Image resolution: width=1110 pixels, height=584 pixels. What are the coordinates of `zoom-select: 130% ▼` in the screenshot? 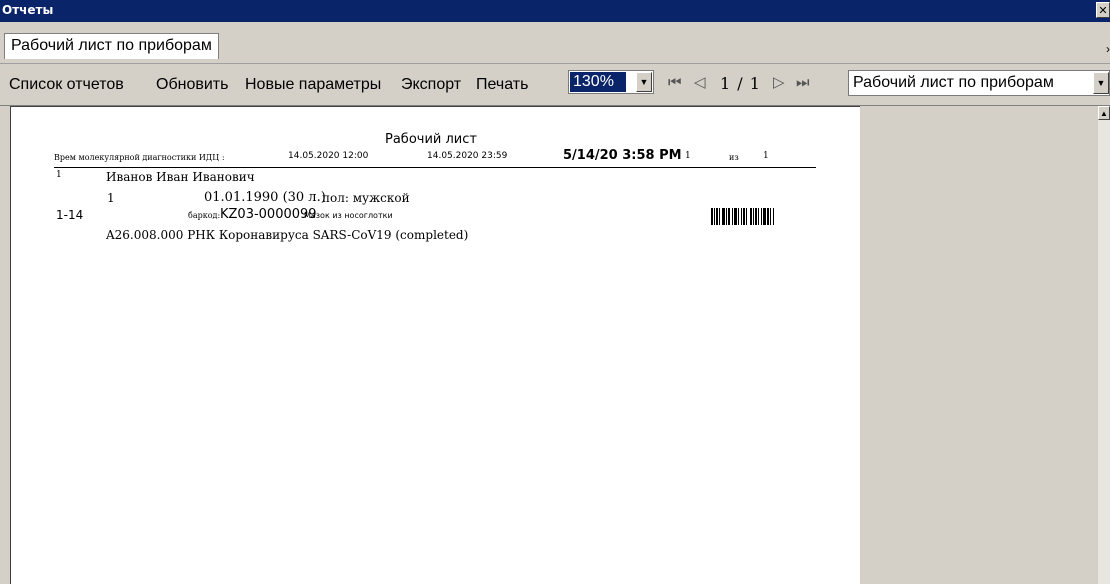 It's located at (611, 82).